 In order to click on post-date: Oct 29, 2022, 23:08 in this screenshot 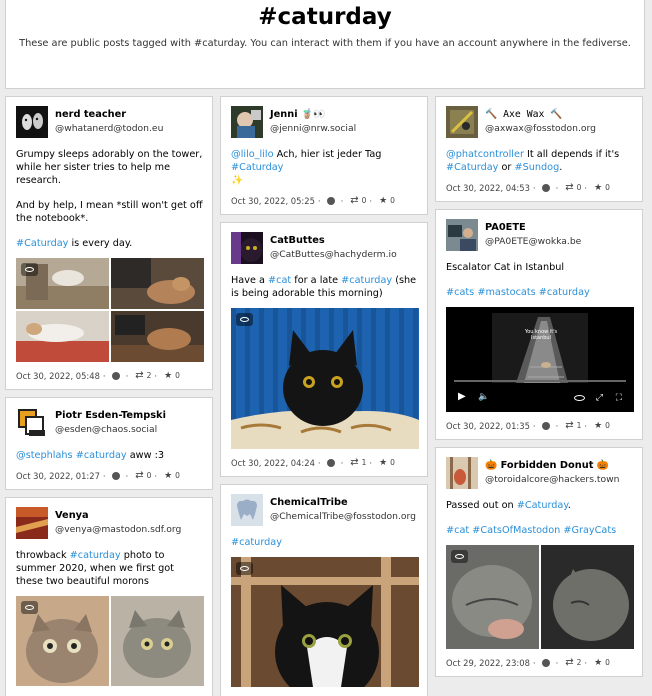, I will do `click(488, 663)`.